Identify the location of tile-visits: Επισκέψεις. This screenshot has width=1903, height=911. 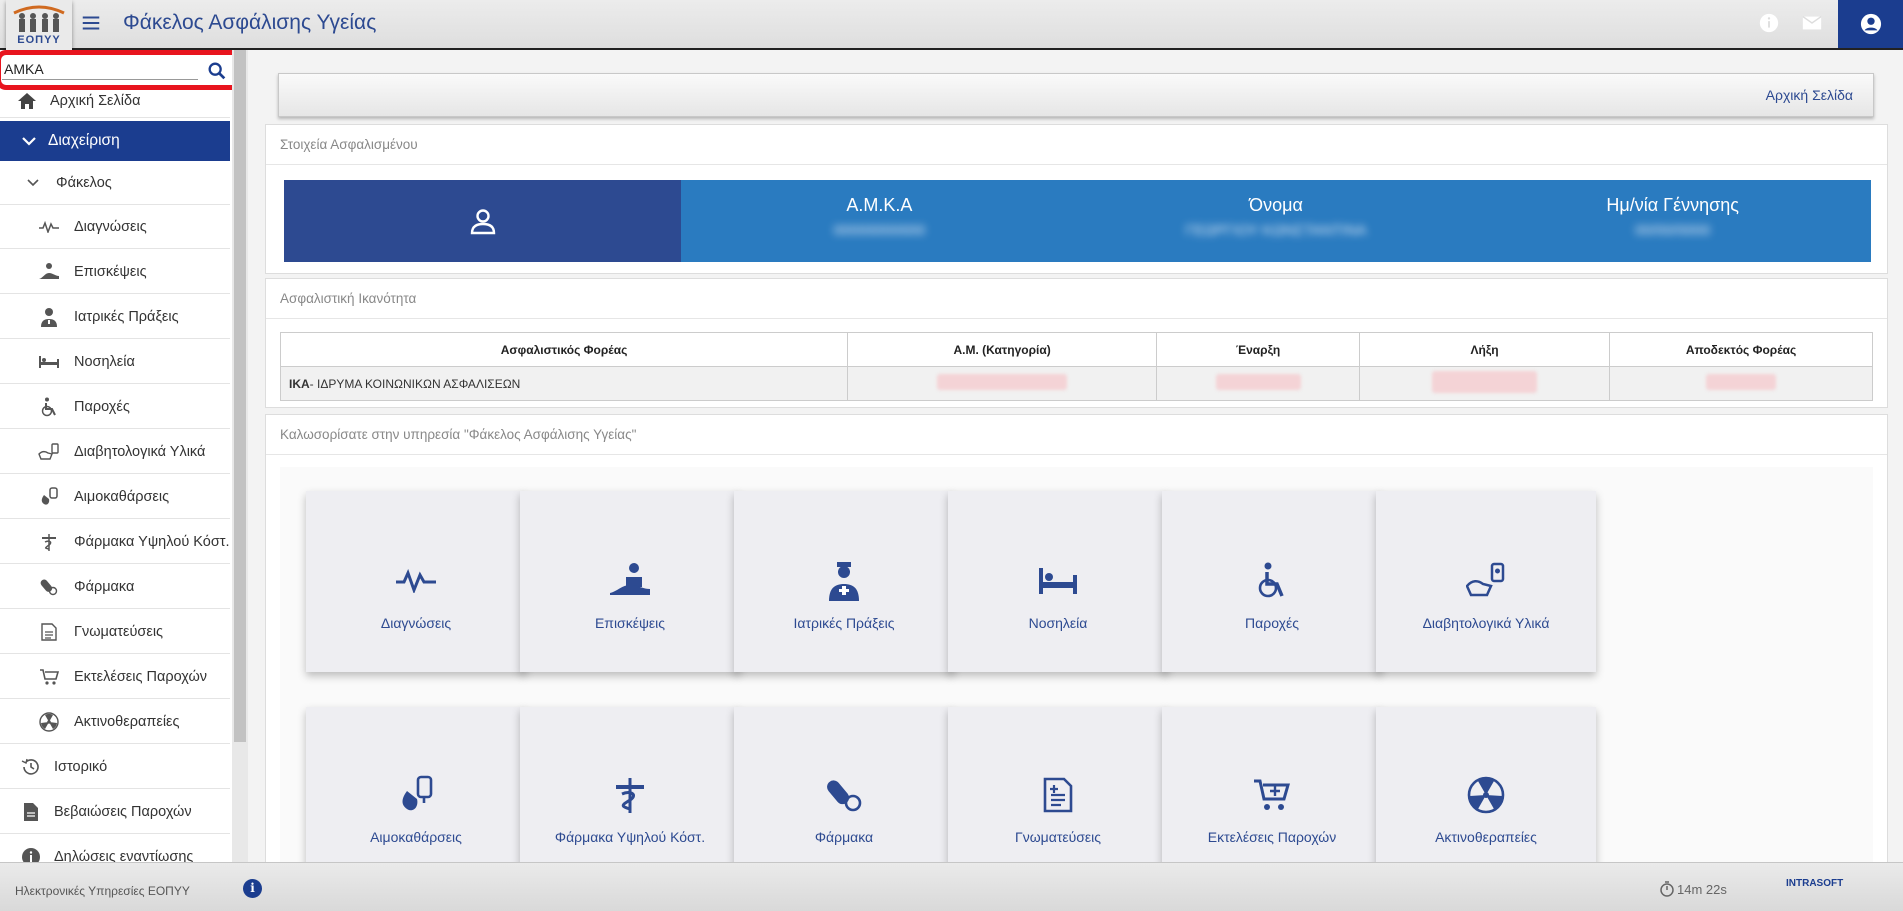
(630, 581).